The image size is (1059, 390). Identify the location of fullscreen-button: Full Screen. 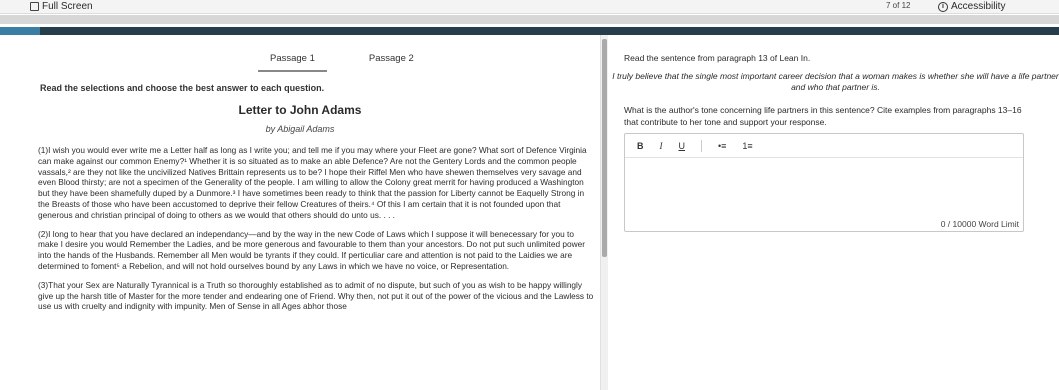
(61, 6).